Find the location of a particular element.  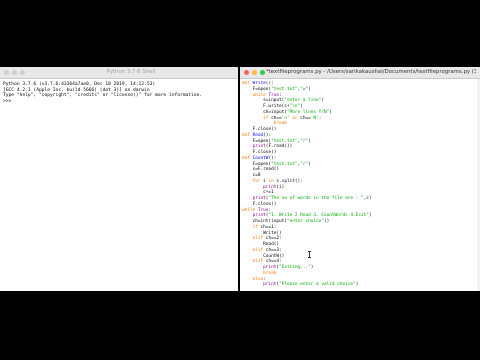

shell-title: Python 3.7.6 Shell is located at coordinates (131, 72).